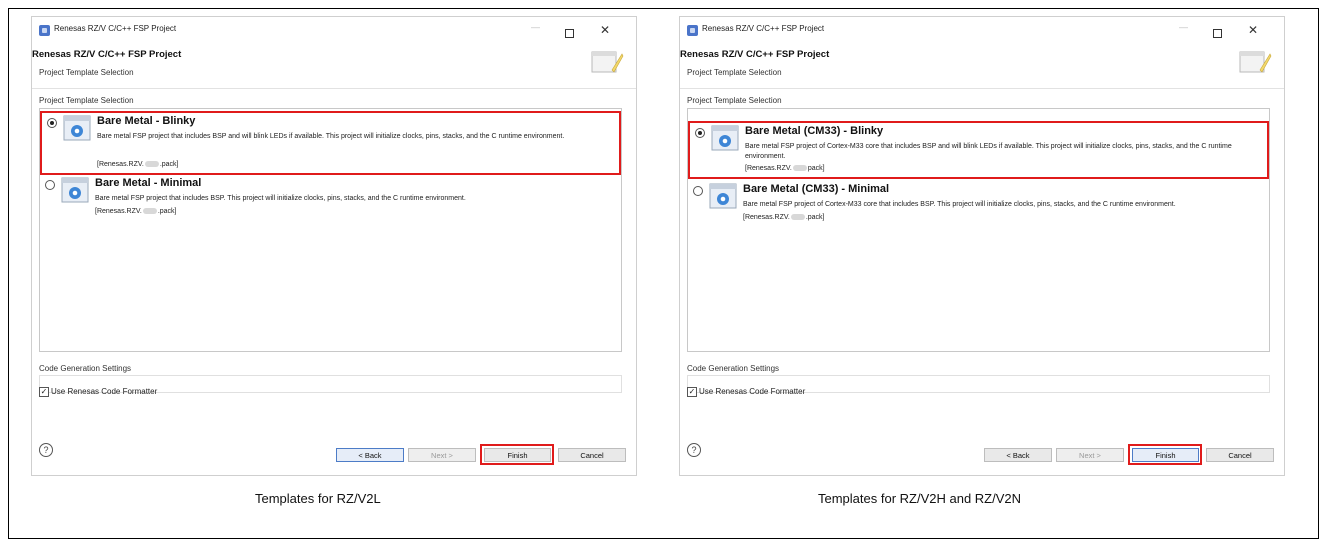  What do you see at coordinates (146, 121) in the screenshot?
I see `template-name: Bare Metal - Blinky` at bounding box center [146, 121].